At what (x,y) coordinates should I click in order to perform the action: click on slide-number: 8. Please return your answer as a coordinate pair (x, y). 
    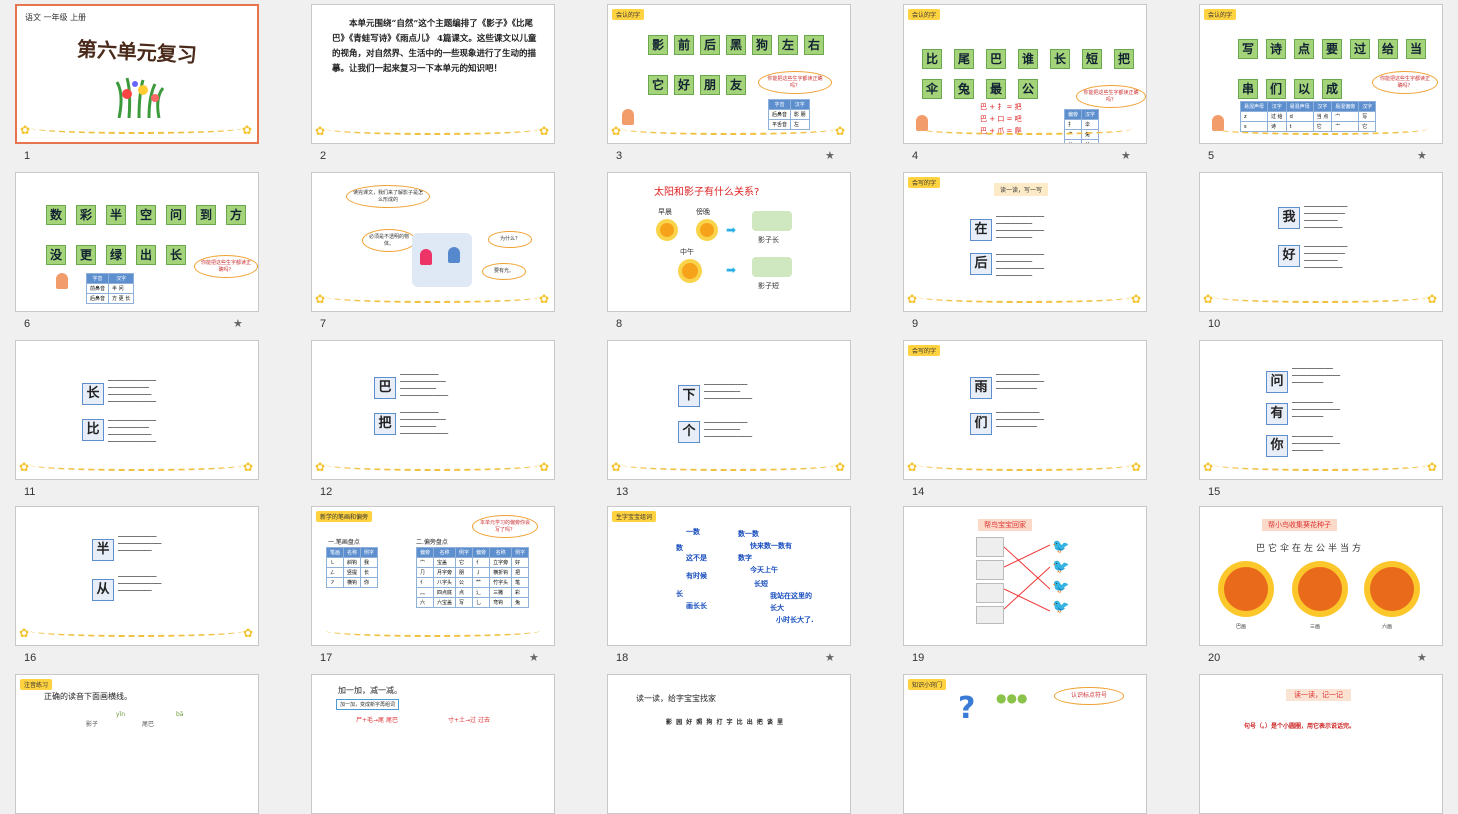
    Looking at the image, I should click on (619, 324).